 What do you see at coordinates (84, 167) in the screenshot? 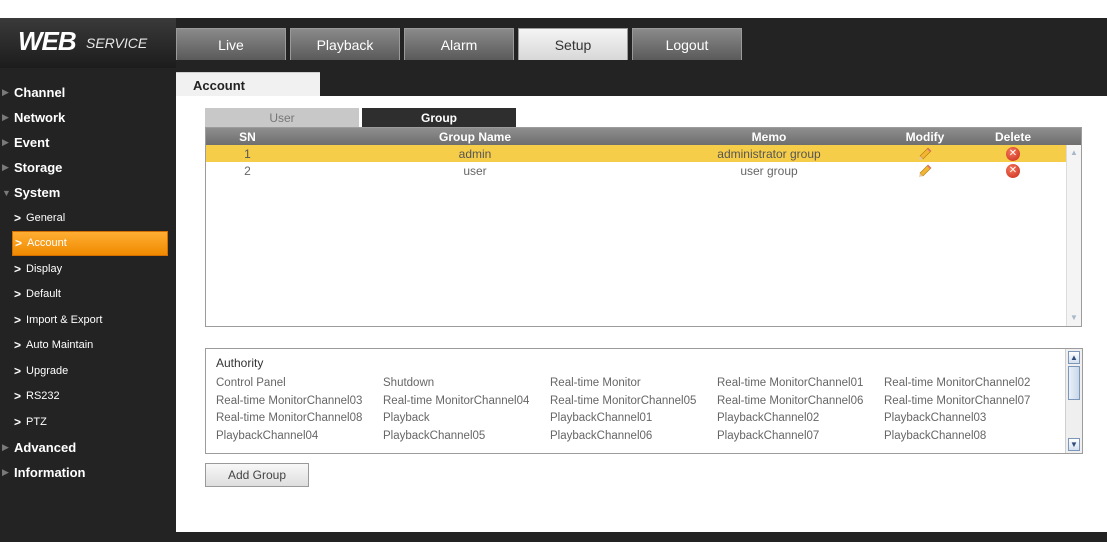
I see `sidebar-item-storage: ▶ Storage` at bounding box center [84, 167].